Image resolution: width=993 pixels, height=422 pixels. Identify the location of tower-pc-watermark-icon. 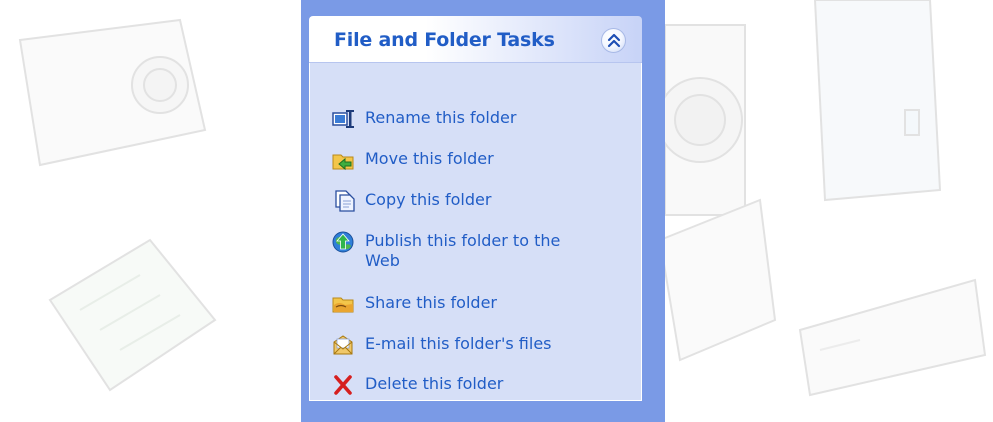
(877, 101).